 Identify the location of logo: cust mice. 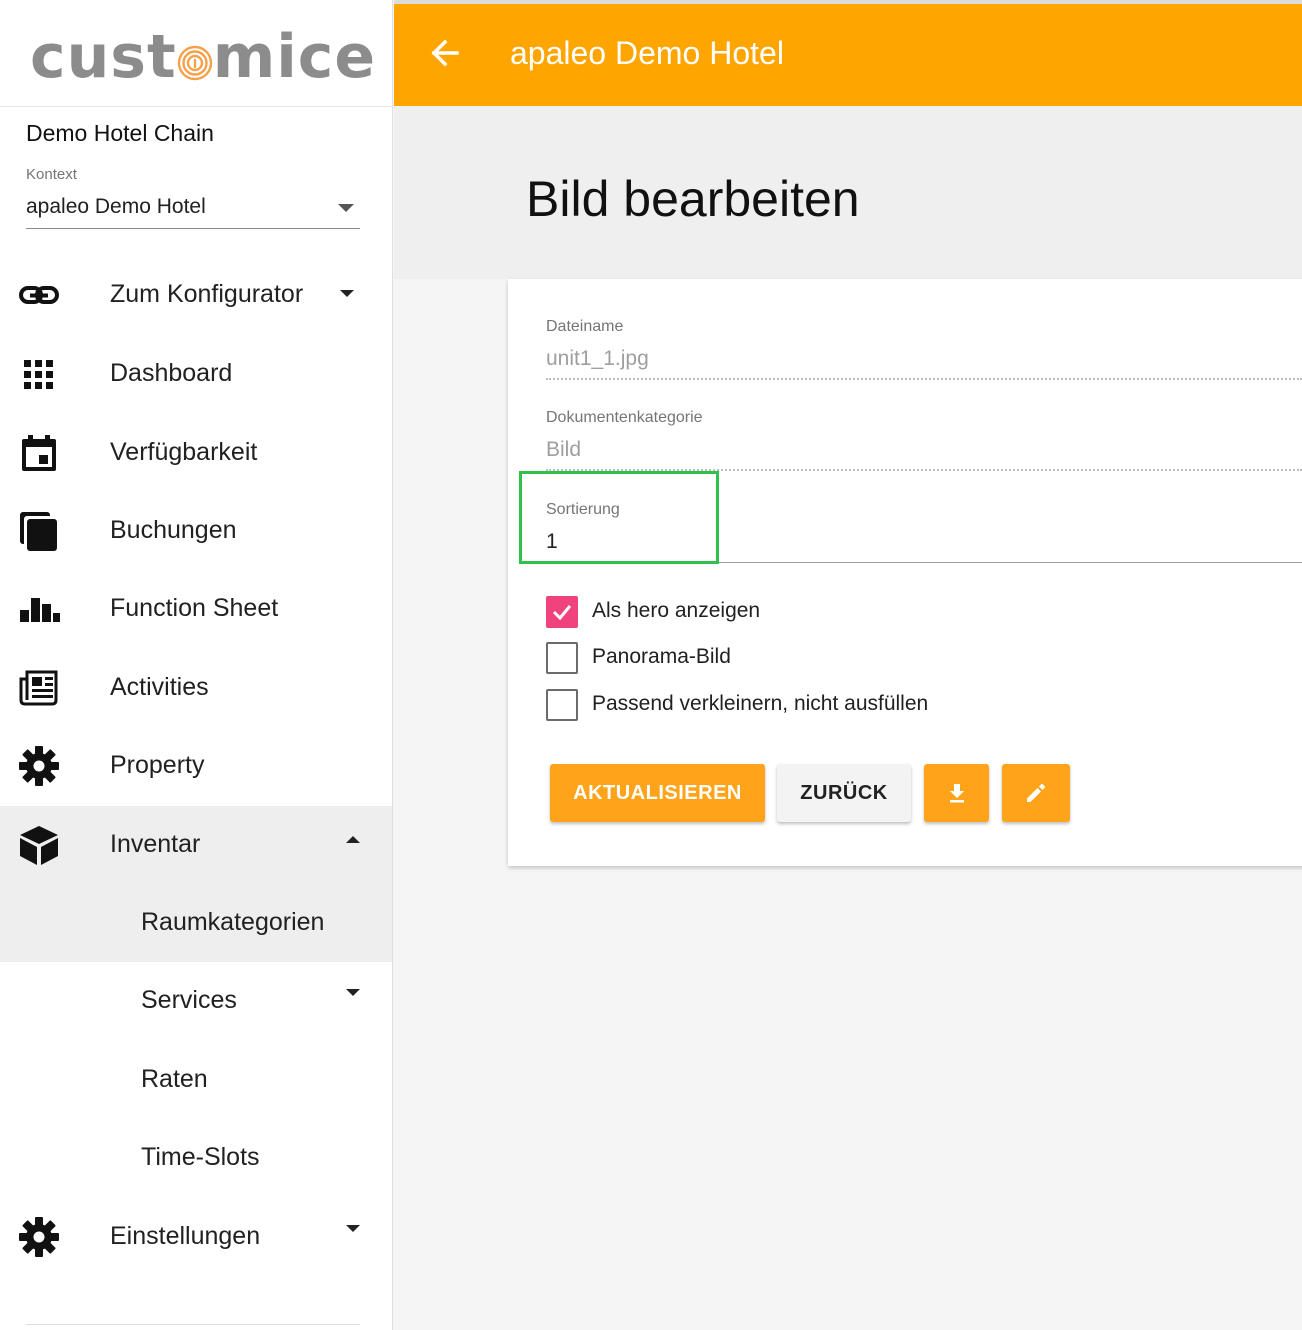
(196, 53).